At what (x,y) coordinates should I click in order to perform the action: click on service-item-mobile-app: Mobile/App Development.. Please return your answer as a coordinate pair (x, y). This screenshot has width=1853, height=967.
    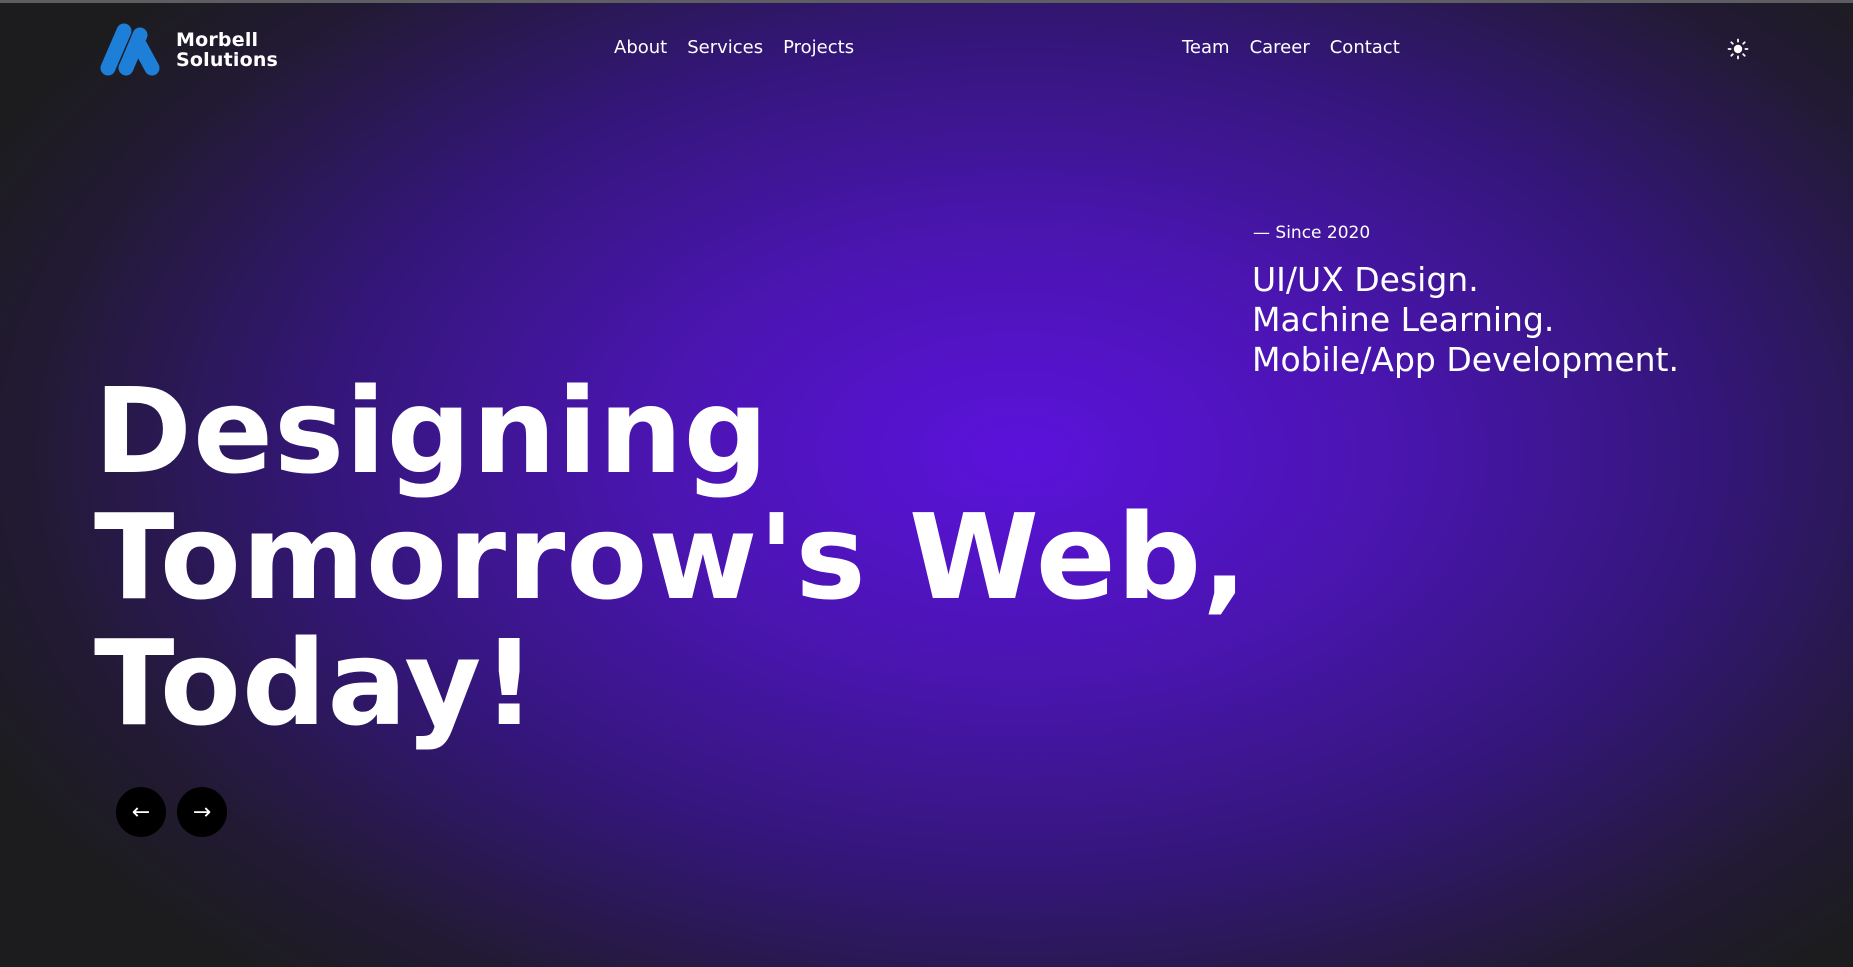
    Looking at the image, I should click on (1465, 359).